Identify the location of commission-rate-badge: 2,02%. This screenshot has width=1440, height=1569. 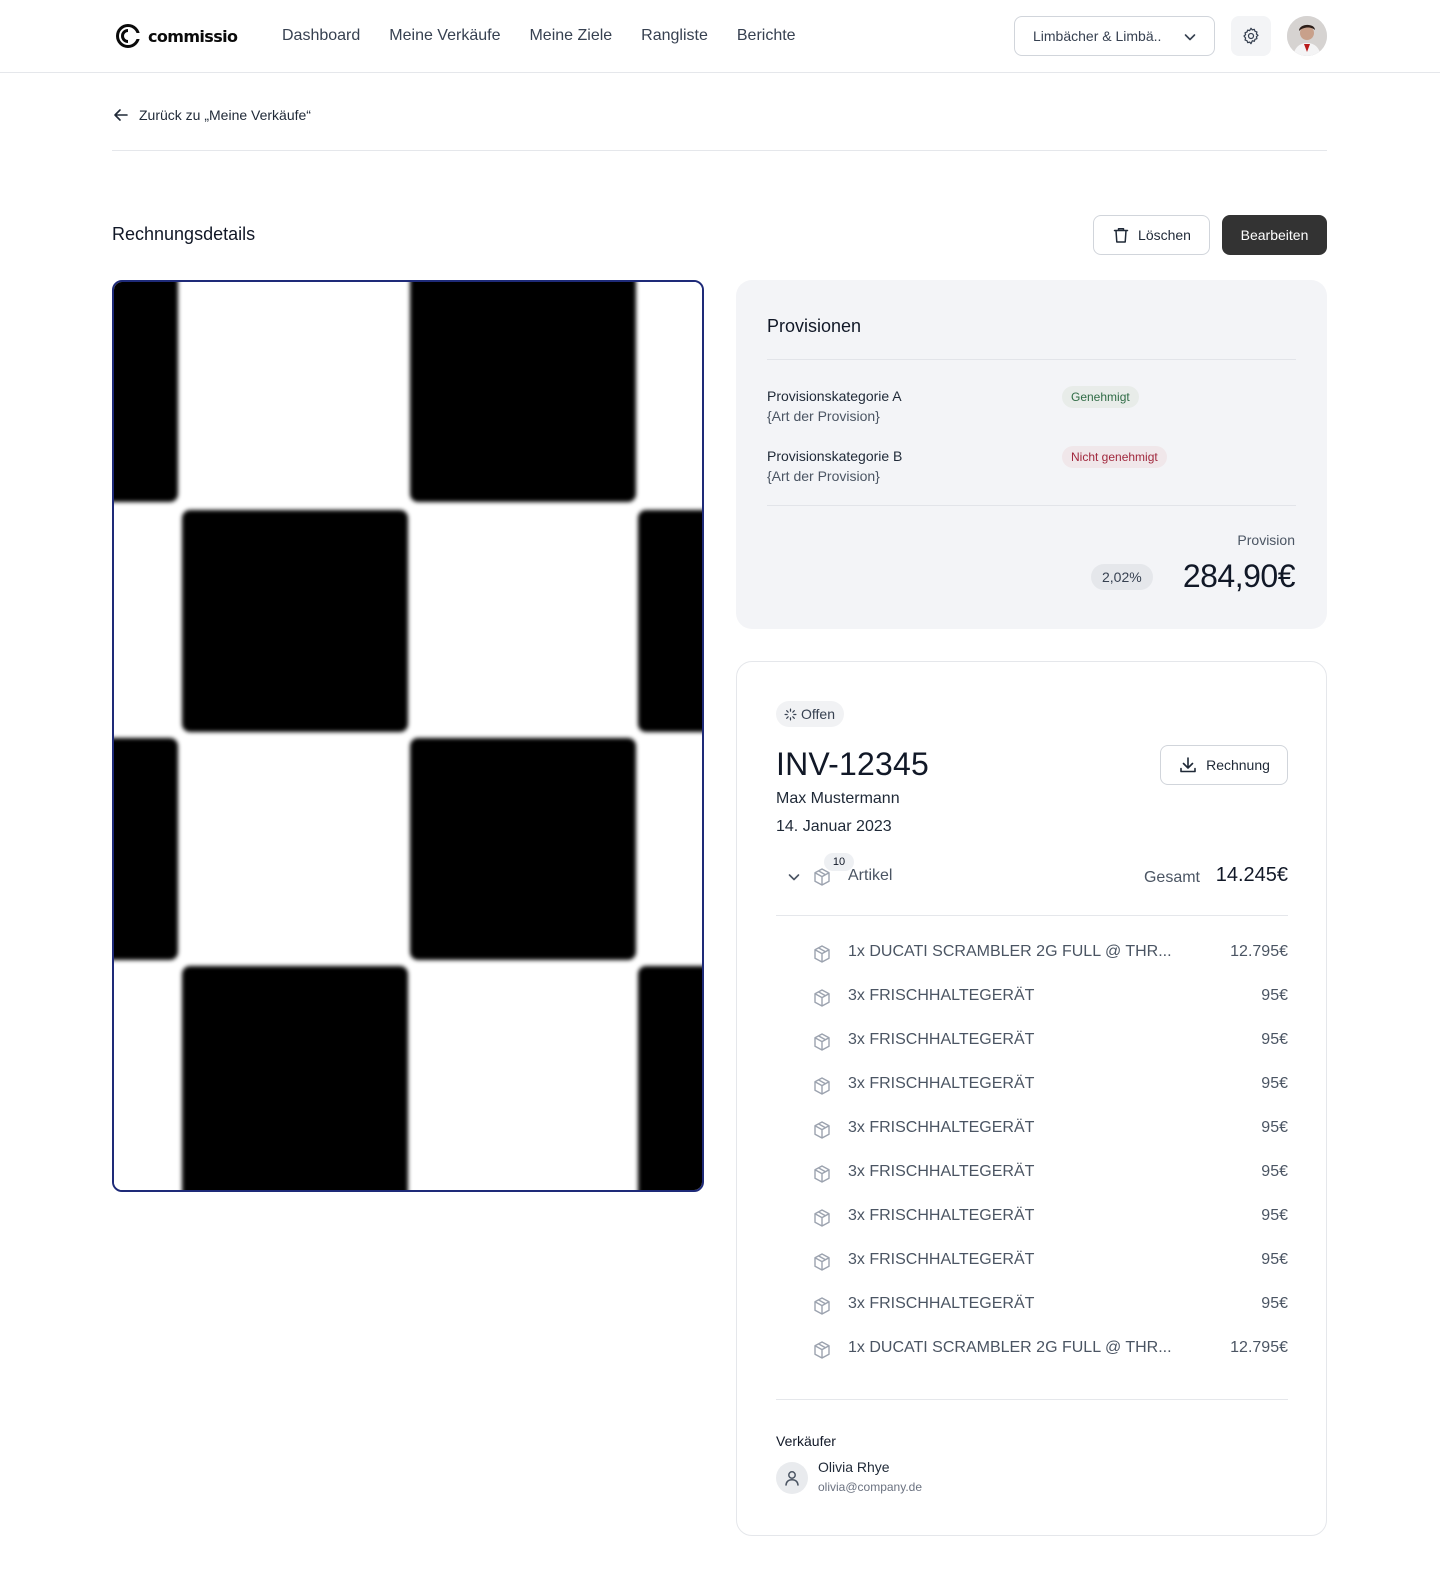
(1122, 577).